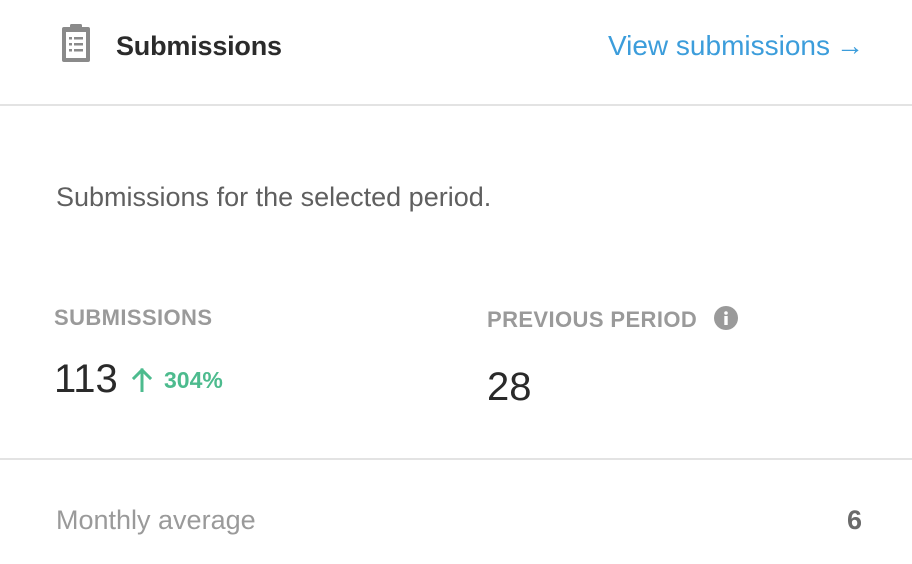 Image resolution: width=912 pixels, height=564 pixels. What do you see at coordinates (76, 43) in the screenshot?
I see `clipboard-icon` at bounding box center [76, 43].